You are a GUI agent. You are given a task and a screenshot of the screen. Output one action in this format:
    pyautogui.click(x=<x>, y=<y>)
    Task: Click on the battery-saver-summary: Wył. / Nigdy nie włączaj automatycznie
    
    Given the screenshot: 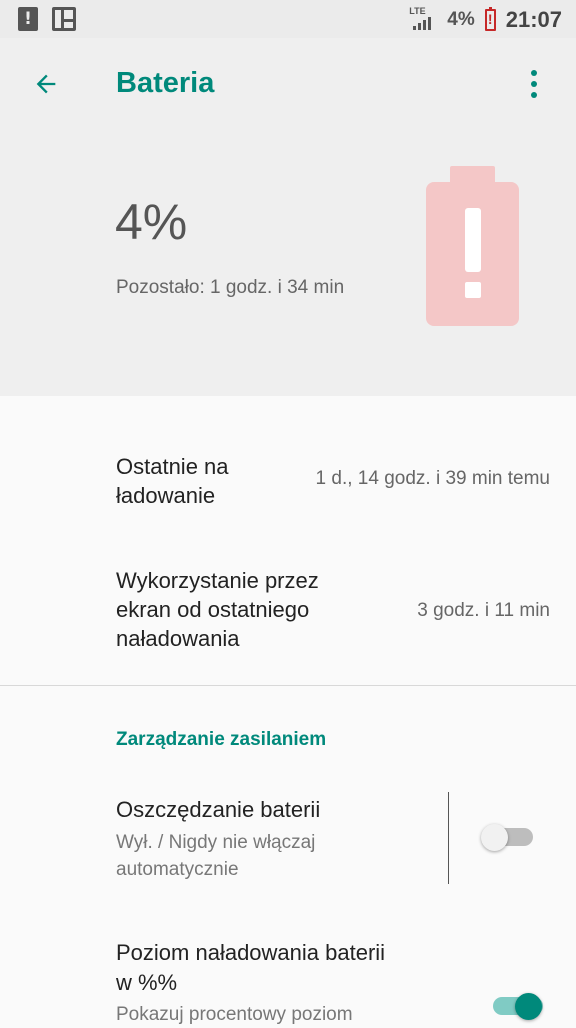 What is the action you would take?
    pyautogui.click(x=216, y=856)
    